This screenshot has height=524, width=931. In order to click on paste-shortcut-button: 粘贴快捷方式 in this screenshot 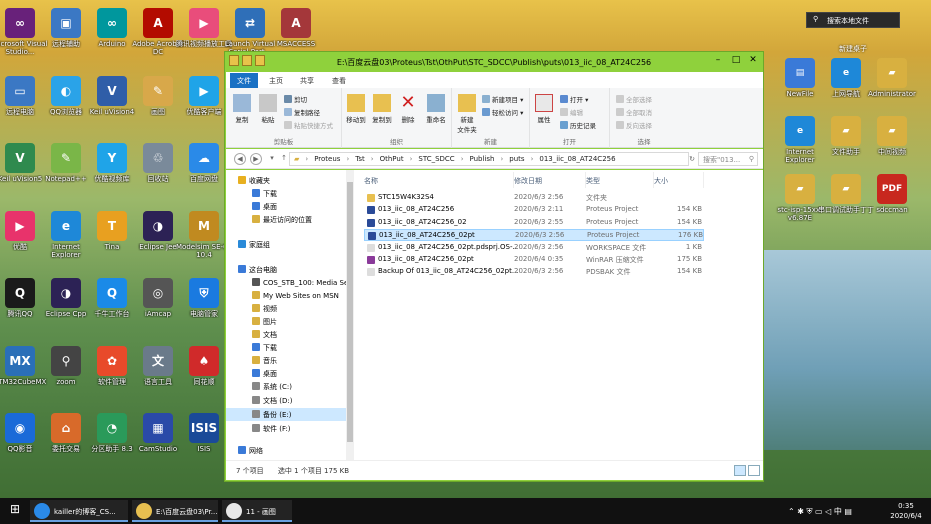, I will do `click(308, 125)`.